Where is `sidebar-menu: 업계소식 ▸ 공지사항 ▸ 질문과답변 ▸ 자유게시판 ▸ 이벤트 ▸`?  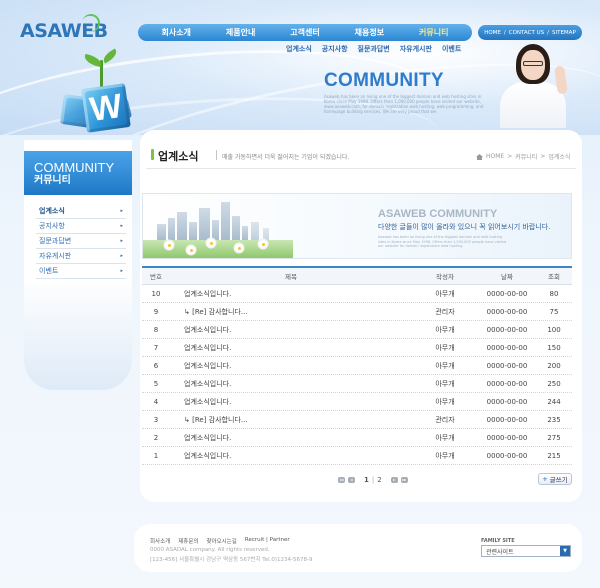
sidebar-menu: 업계소식 ▸ 공지사항 ▸ 질문과답변 ▸ 자유게시판 ▸ 이벤트 ▸ is located at coordinates (81, 241).